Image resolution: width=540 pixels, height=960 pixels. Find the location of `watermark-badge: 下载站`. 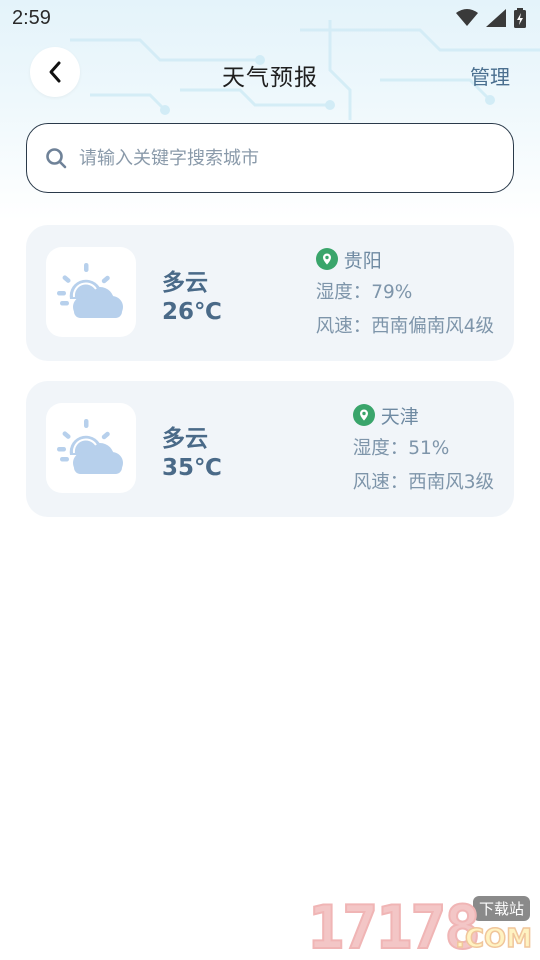

watermark-badge: 下载站 is located at coordinates (501, 908).